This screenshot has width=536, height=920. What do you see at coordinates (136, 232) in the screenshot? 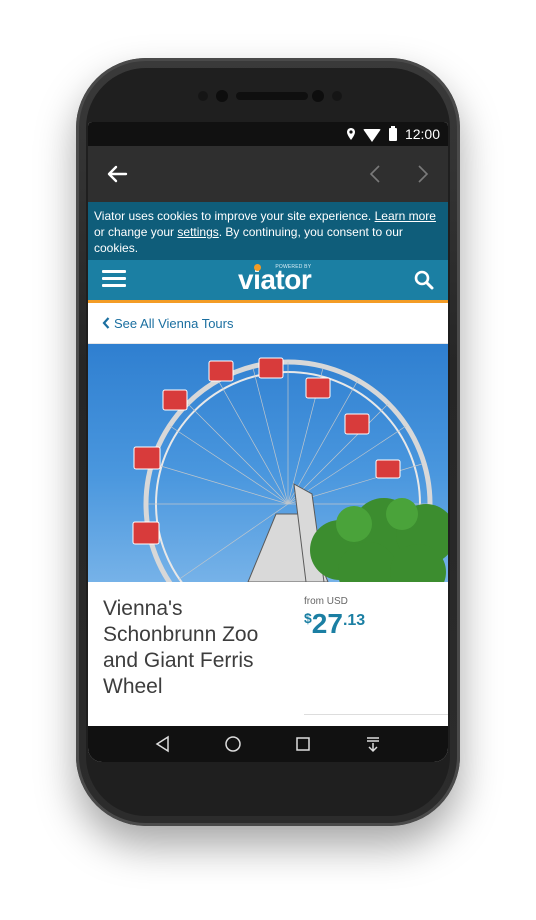
I see `cookie-text-2: or change your` at bounding box center [136, 232].